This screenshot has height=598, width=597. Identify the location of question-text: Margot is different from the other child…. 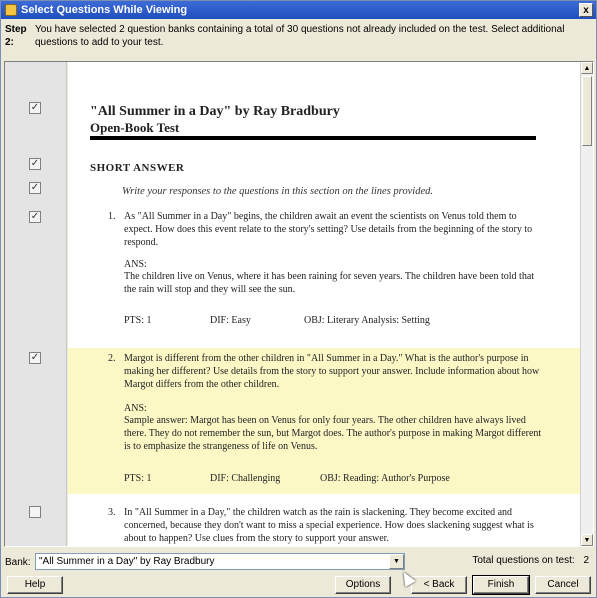
(332, 371).